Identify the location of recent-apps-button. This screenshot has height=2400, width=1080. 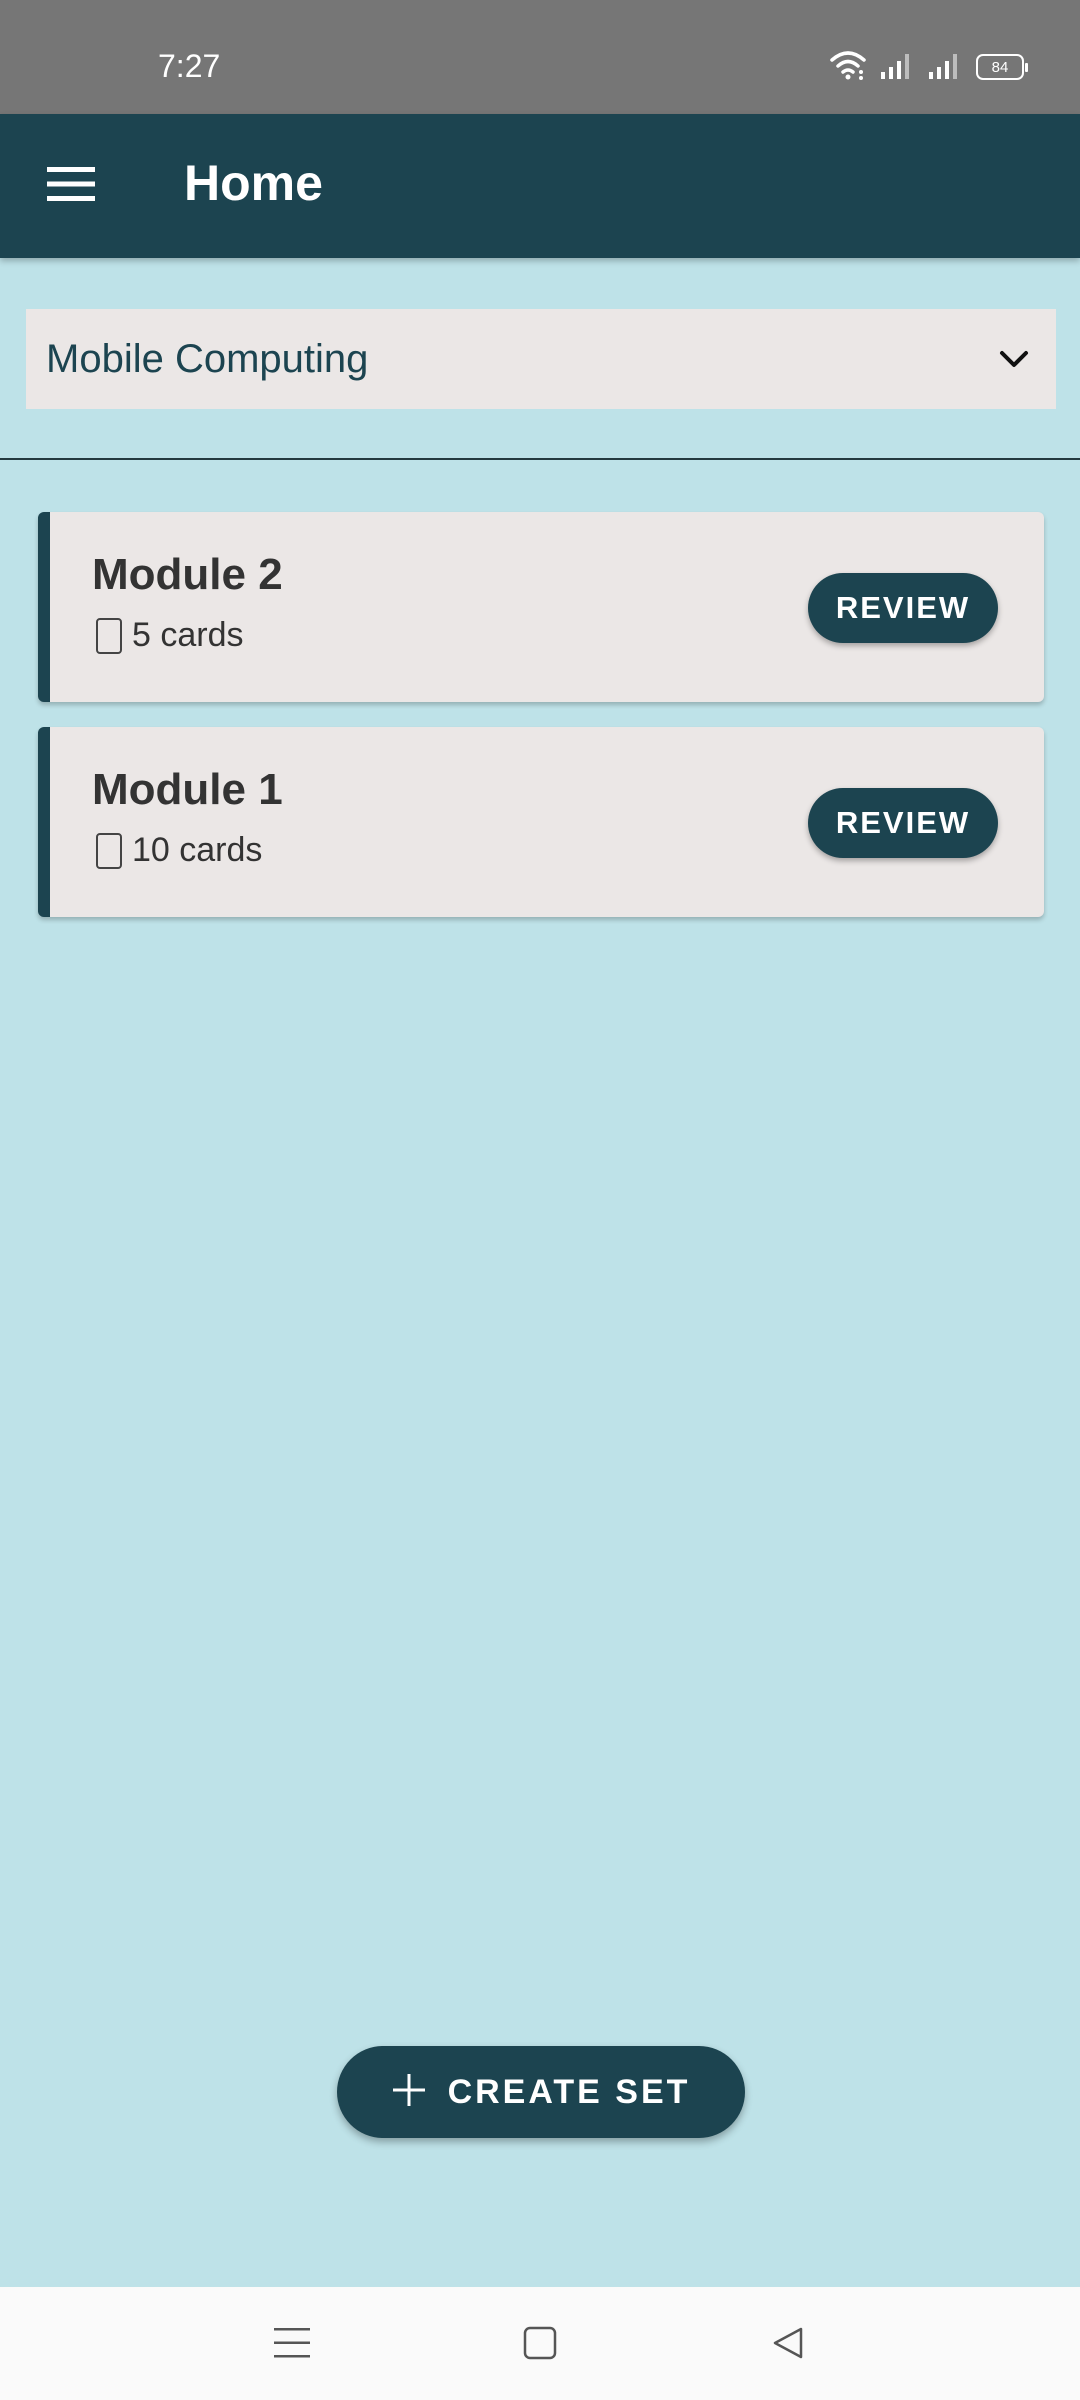
(292, 2345).